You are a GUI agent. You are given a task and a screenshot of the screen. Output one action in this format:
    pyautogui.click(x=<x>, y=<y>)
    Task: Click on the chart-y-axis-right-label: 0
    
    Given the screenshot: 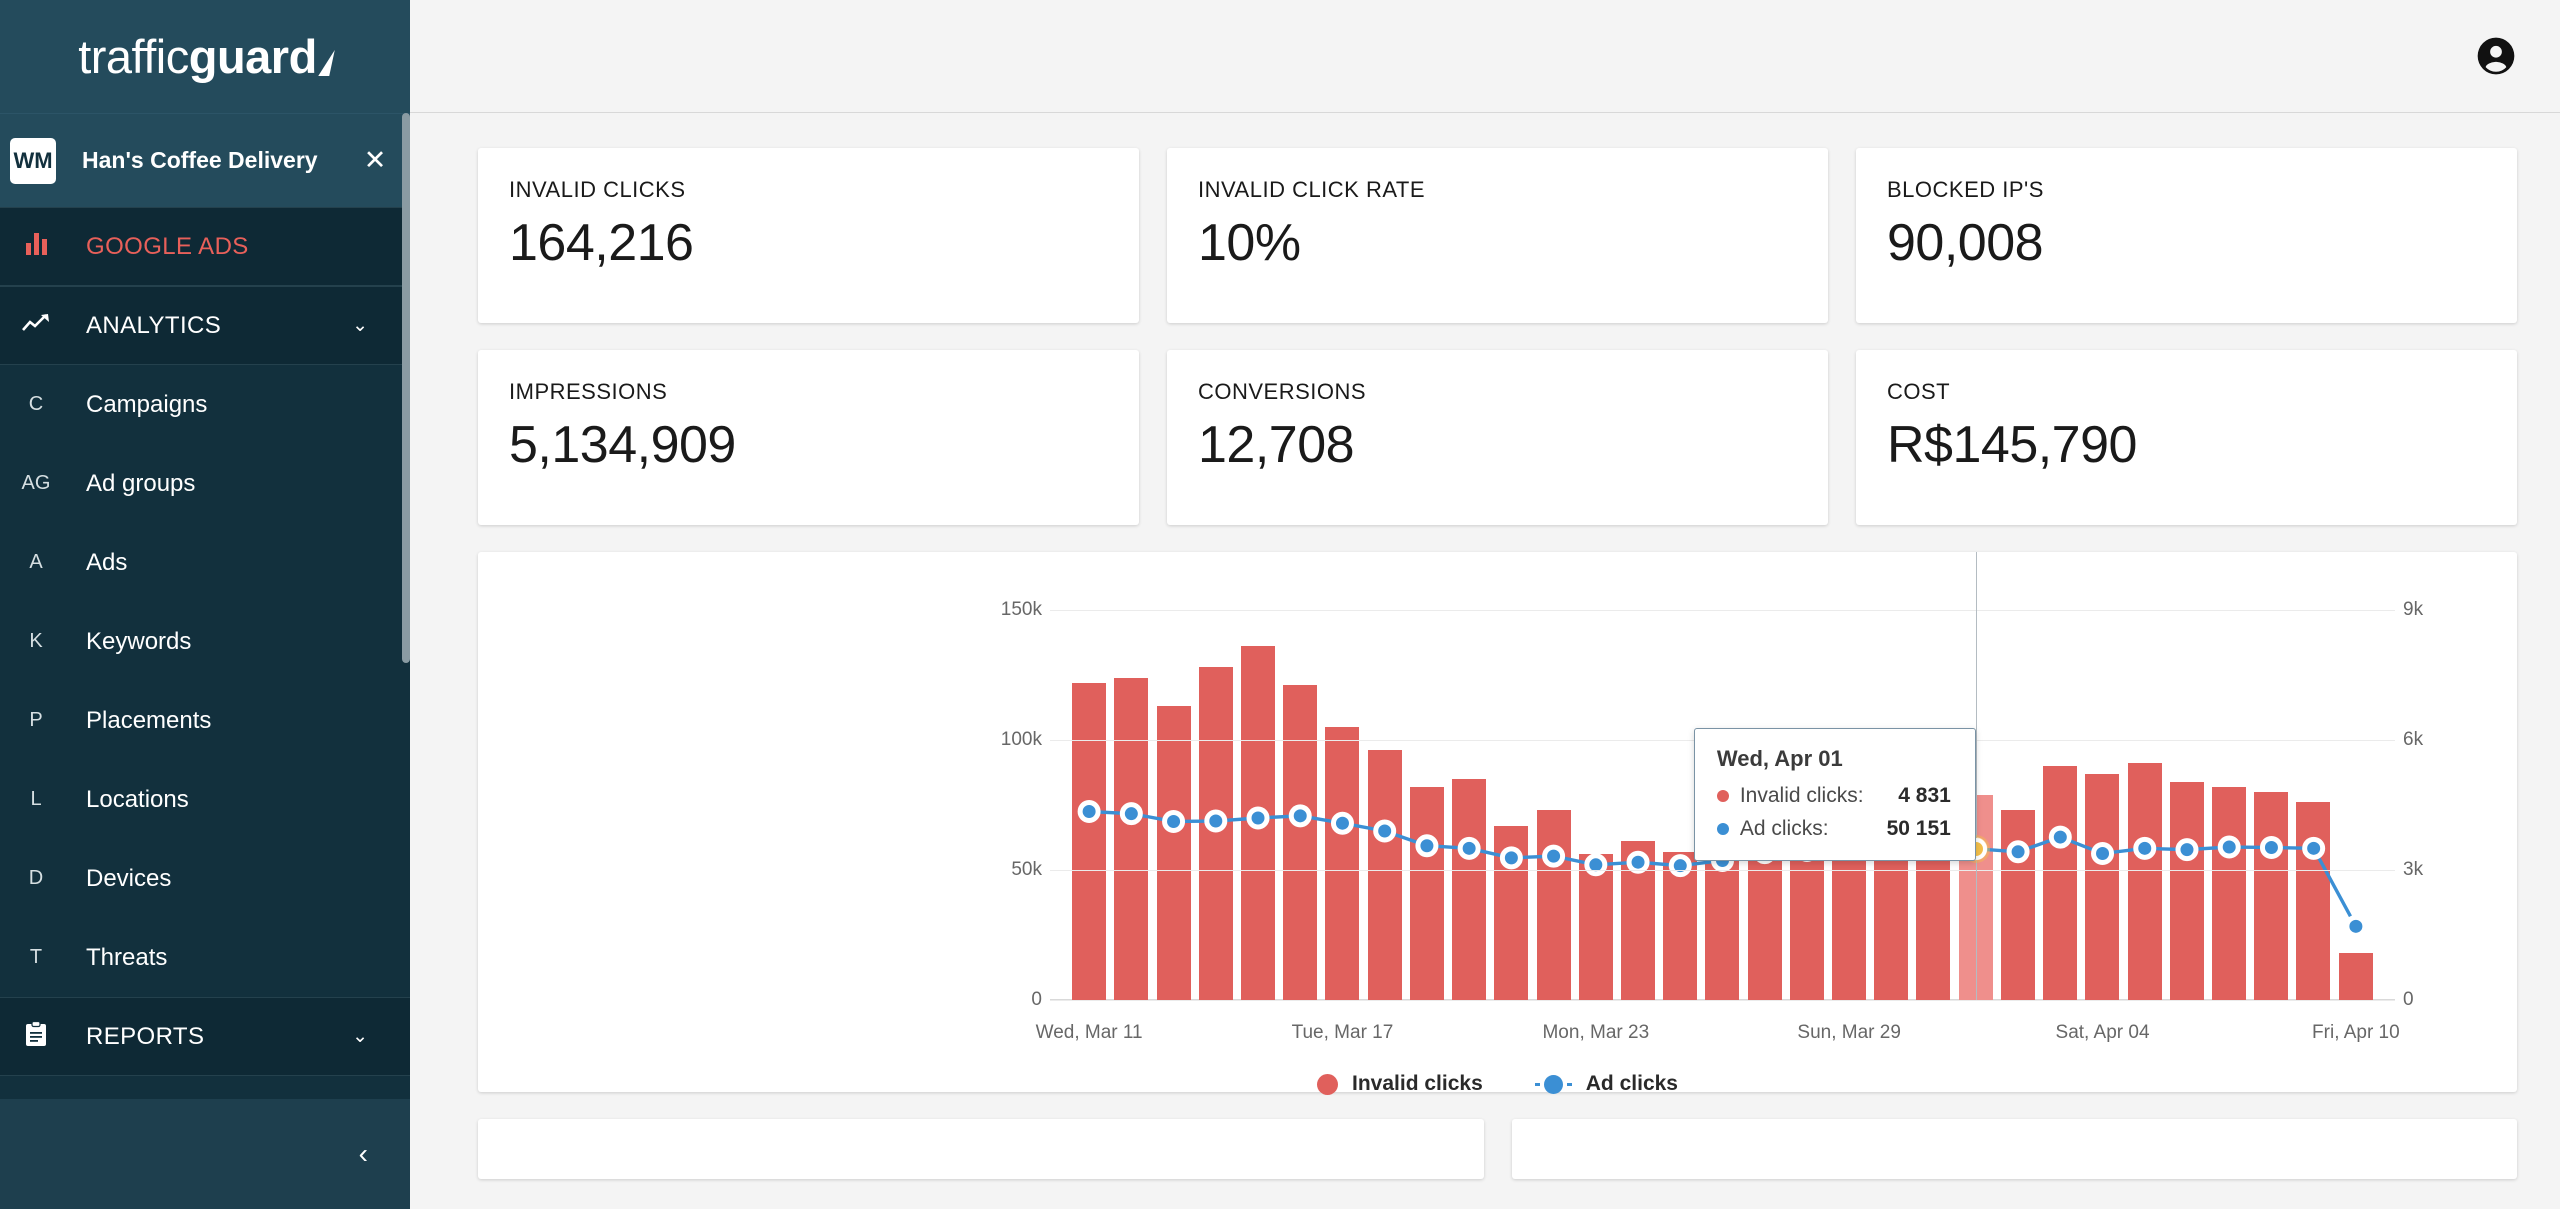 What is the action you would take?
    pyautogui.click(x=2408, y=999)
    